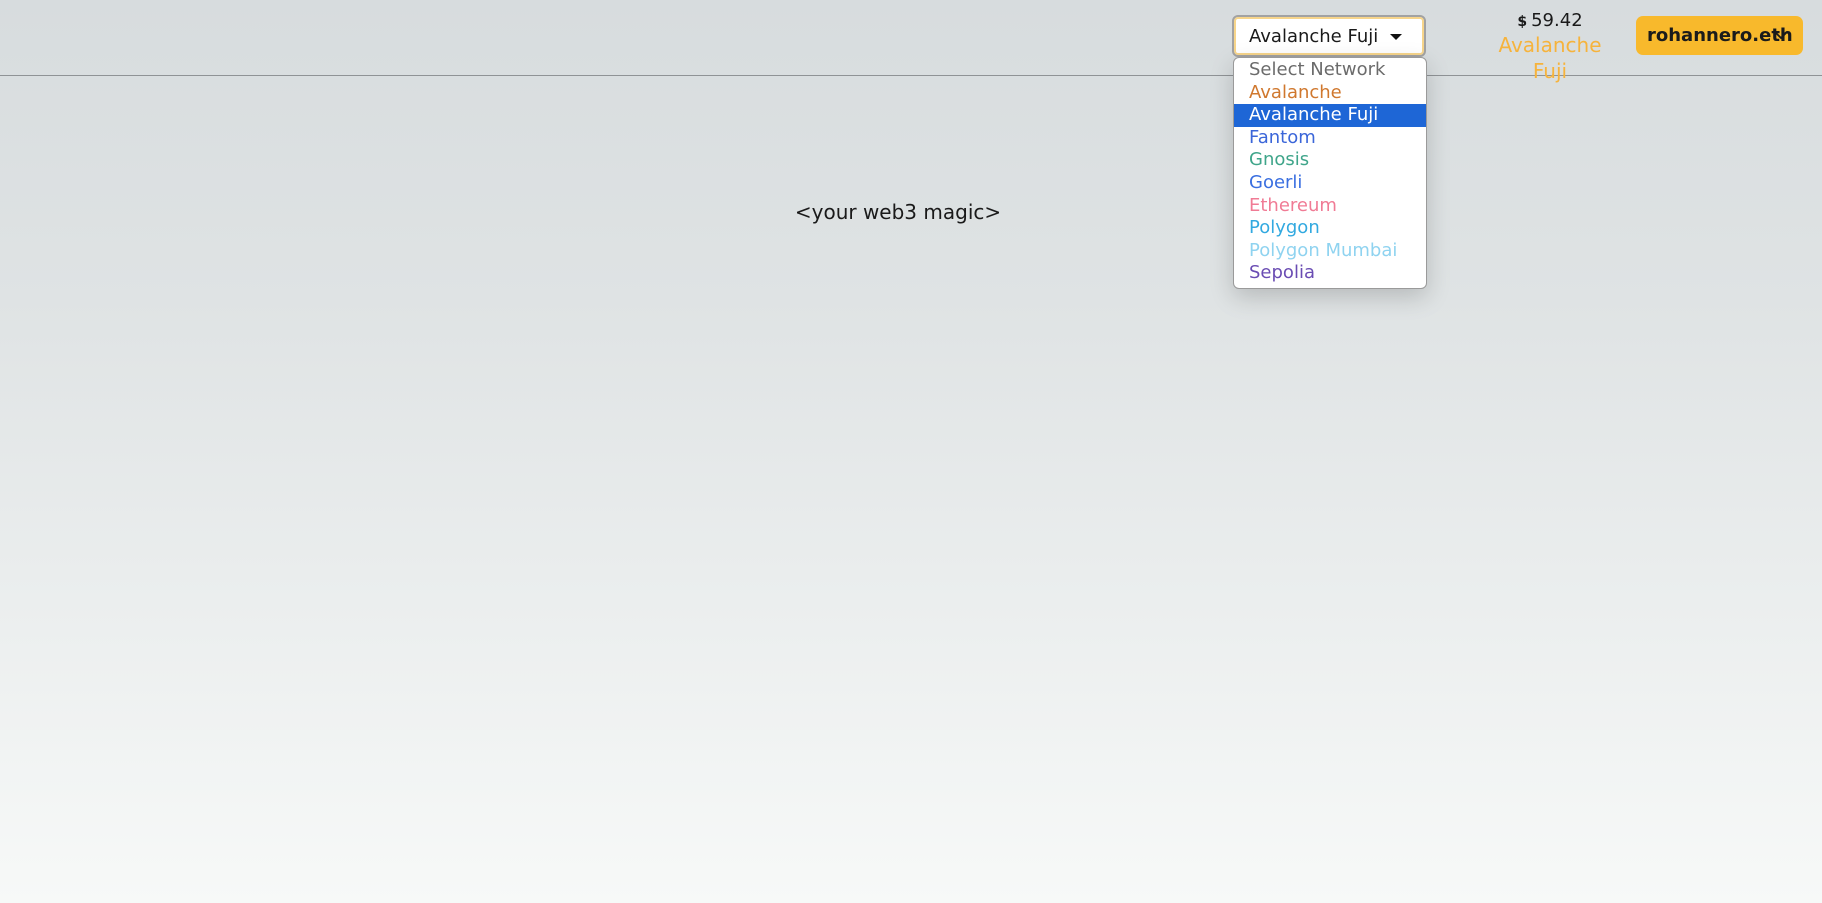 The height and width of the screenshot is (903, 1822). What do you see at coordinates (1330, 206) in the screenshot?
I see `network-option: Ethereum` at bounding box center [1330, 206].